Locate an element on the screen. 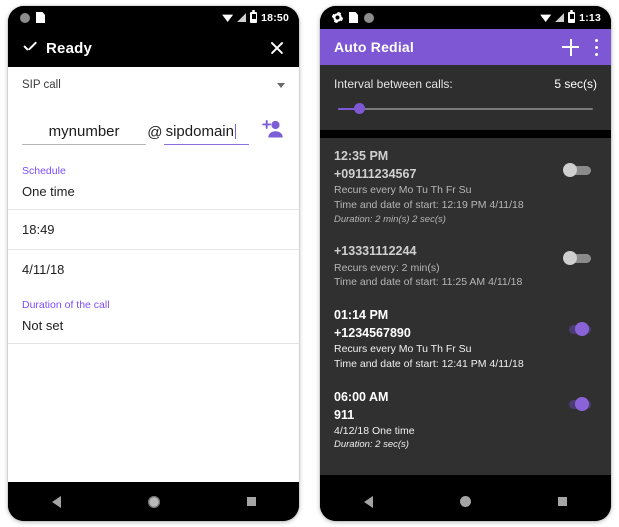  alarm-start: Time and date of start: 12:41 PM 4/11/18 is located at coordinates (429, 363).